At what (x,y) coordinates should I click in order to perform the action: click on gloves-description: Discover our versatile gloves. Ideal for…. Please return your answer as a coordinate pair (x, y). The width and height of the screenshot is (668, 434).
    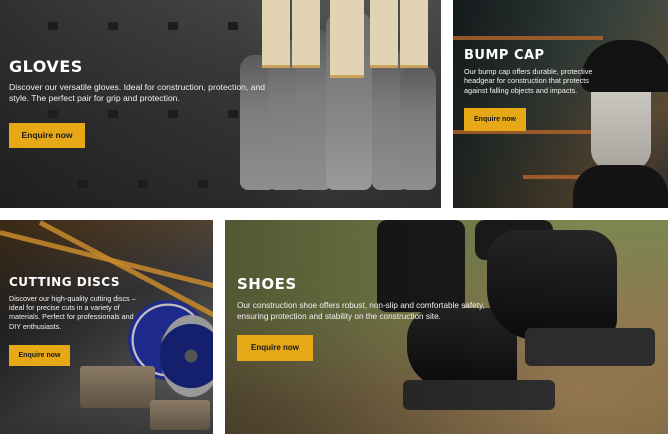
    Looking at the image, I should click on (137, 92).